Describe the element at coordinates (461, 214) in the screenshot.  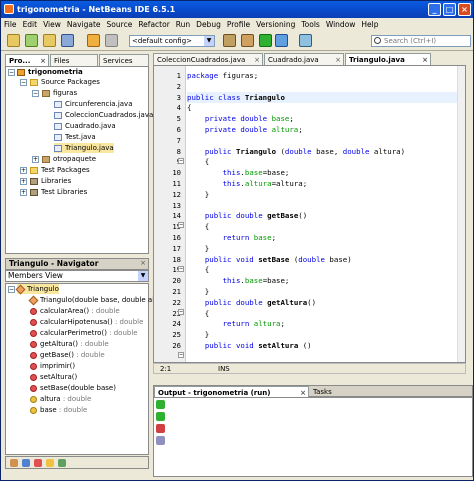
I see `editor-scrollbar` at that location.